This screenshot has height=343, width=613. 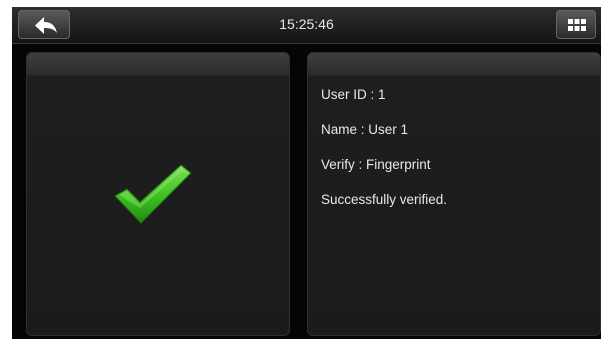 I want to click on menu-button, so click(x=576, y=24).